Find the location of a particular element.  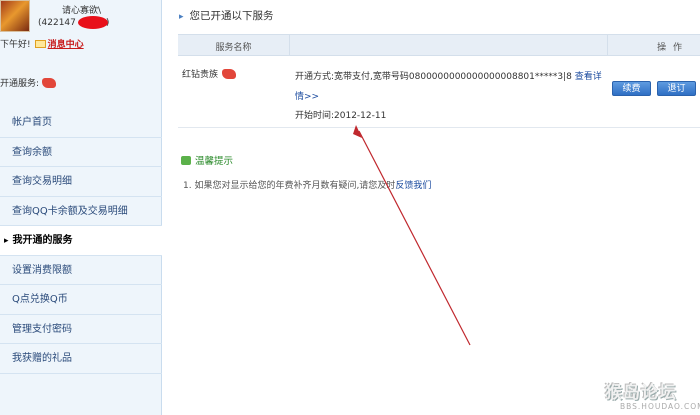

services-row: 开通服务: is located at coordinates (28, 82).